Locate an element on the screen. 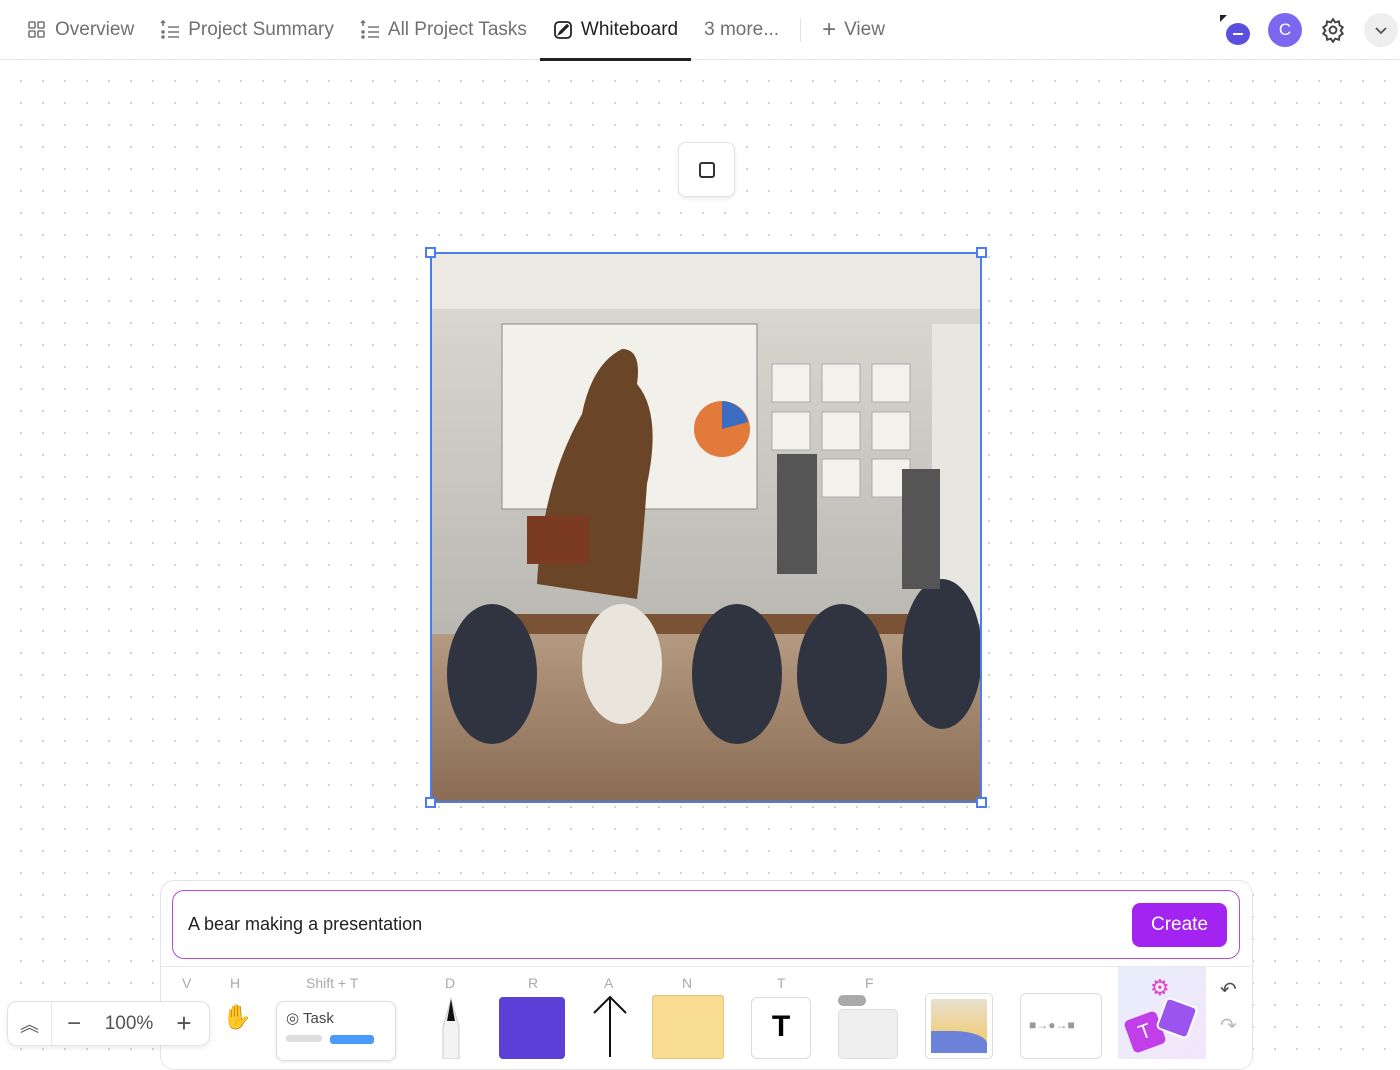 The image size is (1400, 1070). undo-icon: ↶ is located at coordinates (1228, 989).